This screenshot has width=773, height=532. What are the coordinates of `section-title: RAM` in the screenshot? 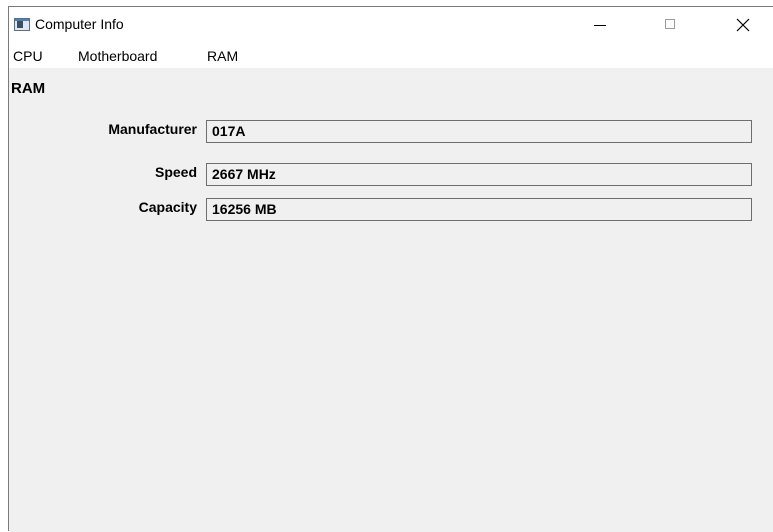 It's located at (28, 88).